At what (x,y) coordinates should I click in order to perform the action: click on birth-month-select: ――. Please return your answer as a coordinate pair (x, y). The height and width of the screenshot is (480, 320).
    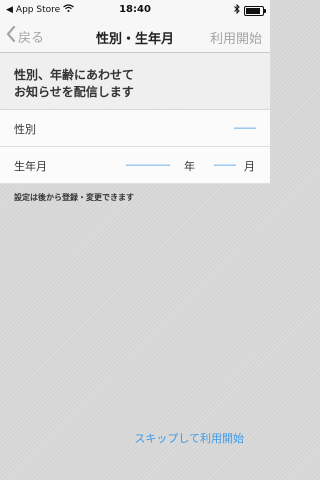
    Looking at the image, I should click on (225, 164).